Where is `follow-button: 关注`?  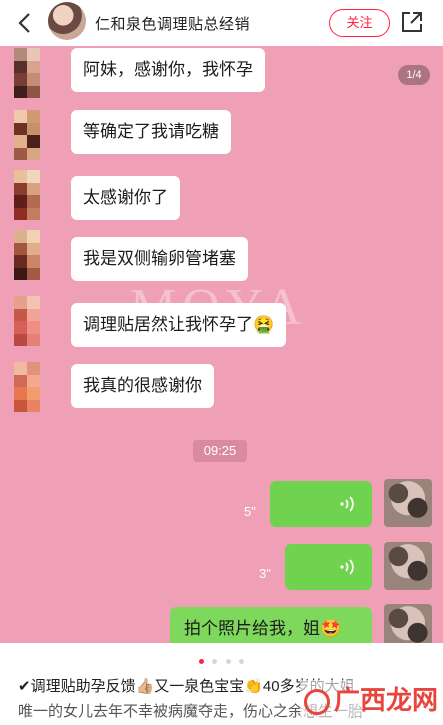 follow-button: 关注 is located at coordinates (359, 23).